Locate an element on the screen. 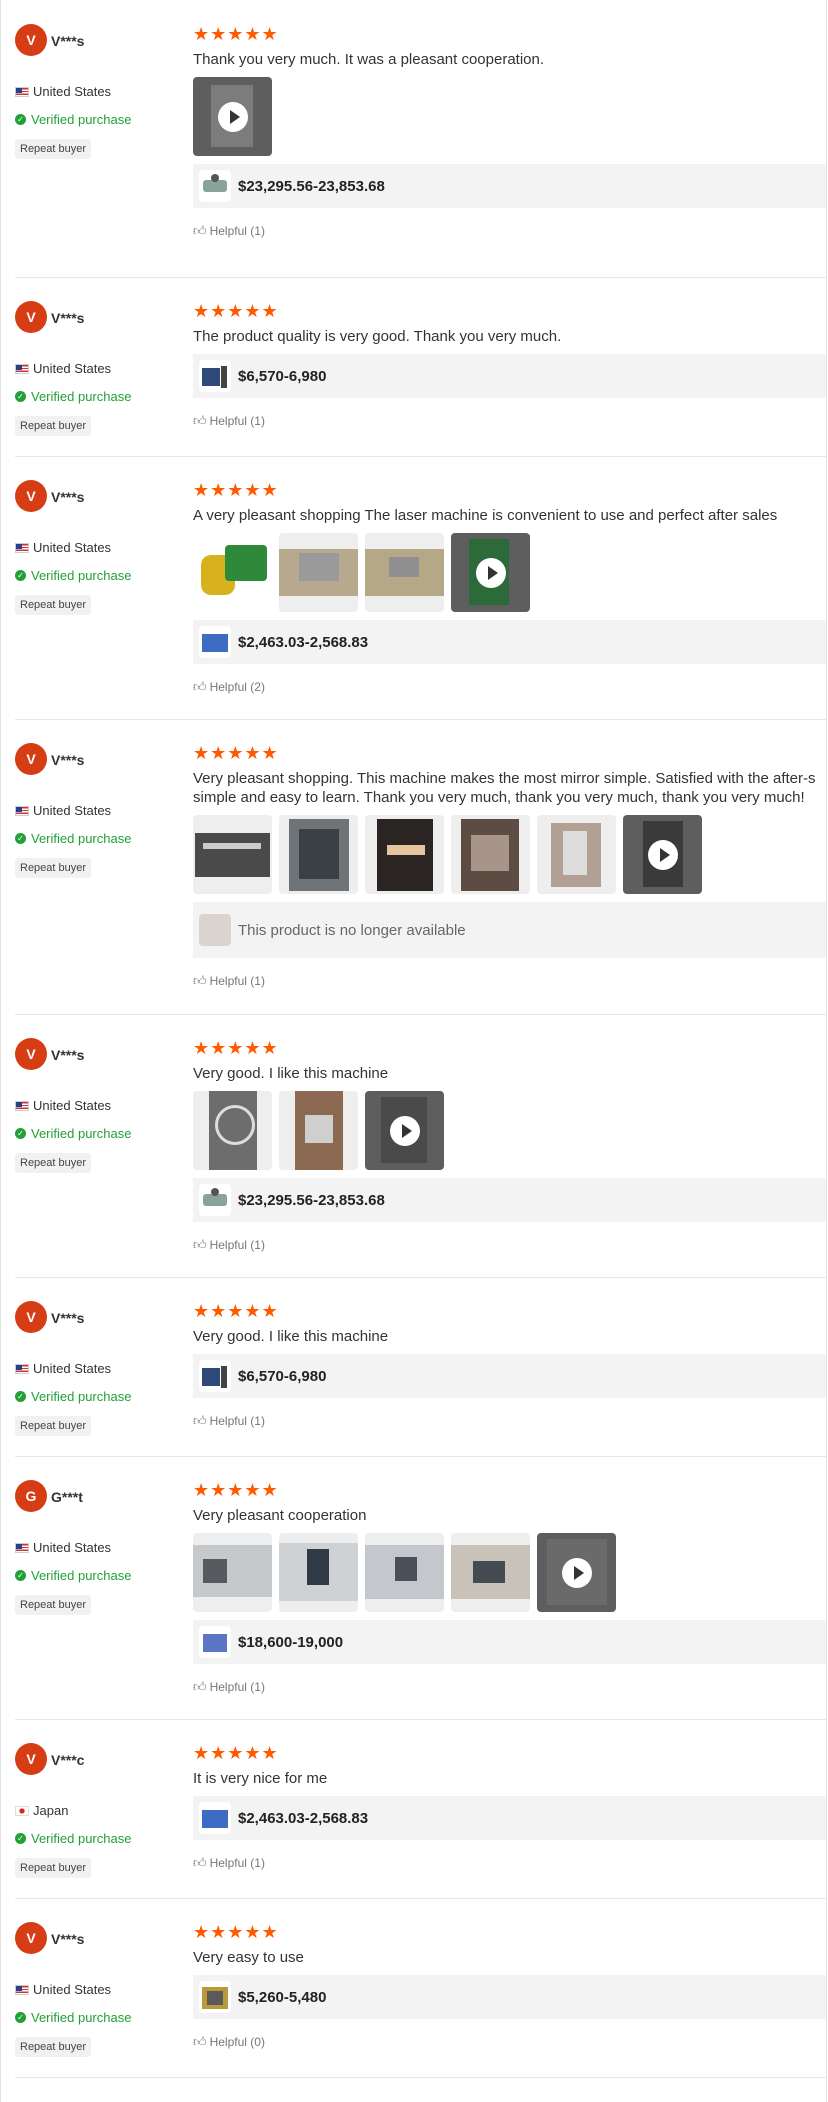  review-text: Very pleasant cooperation is located at coordinates (280, 1515).